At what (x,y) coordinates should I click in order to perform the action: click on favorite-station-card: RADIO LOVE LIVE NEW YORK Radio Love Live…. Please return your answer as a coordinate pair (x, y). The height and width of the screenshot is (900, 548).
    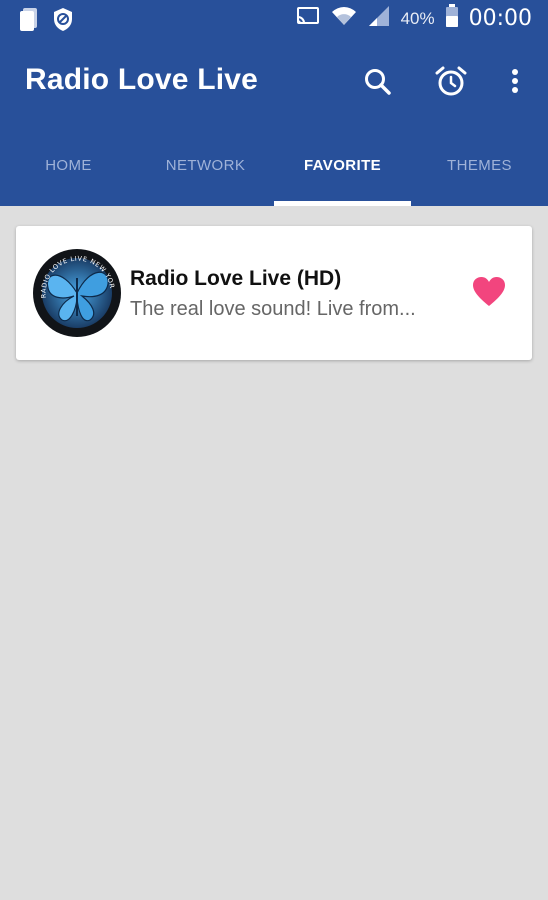
    Looking at the image, I should click on (274, 293).